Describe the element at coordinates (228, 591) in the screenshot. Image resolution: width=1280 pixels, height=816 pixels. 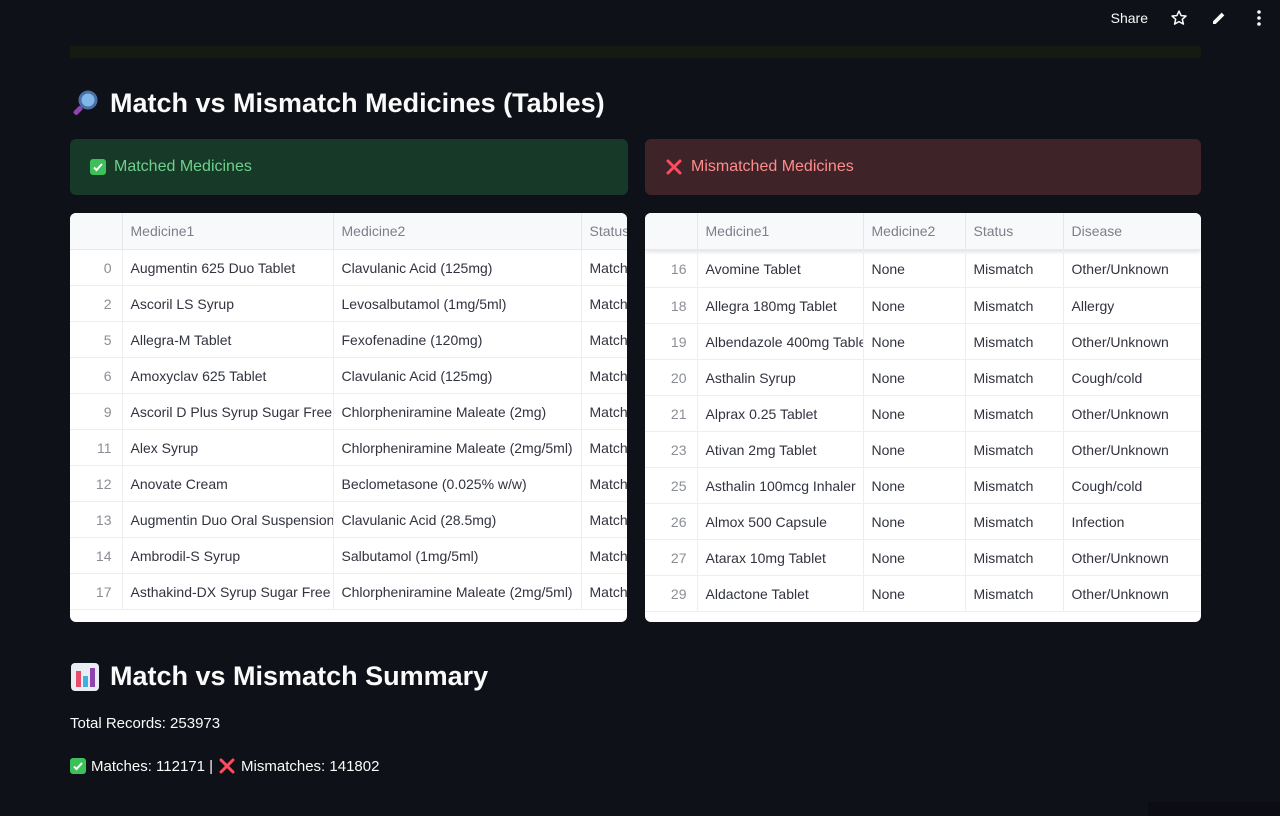
I see `table-cell: Asthakind-DX Syrup Sugar Free` at that location.